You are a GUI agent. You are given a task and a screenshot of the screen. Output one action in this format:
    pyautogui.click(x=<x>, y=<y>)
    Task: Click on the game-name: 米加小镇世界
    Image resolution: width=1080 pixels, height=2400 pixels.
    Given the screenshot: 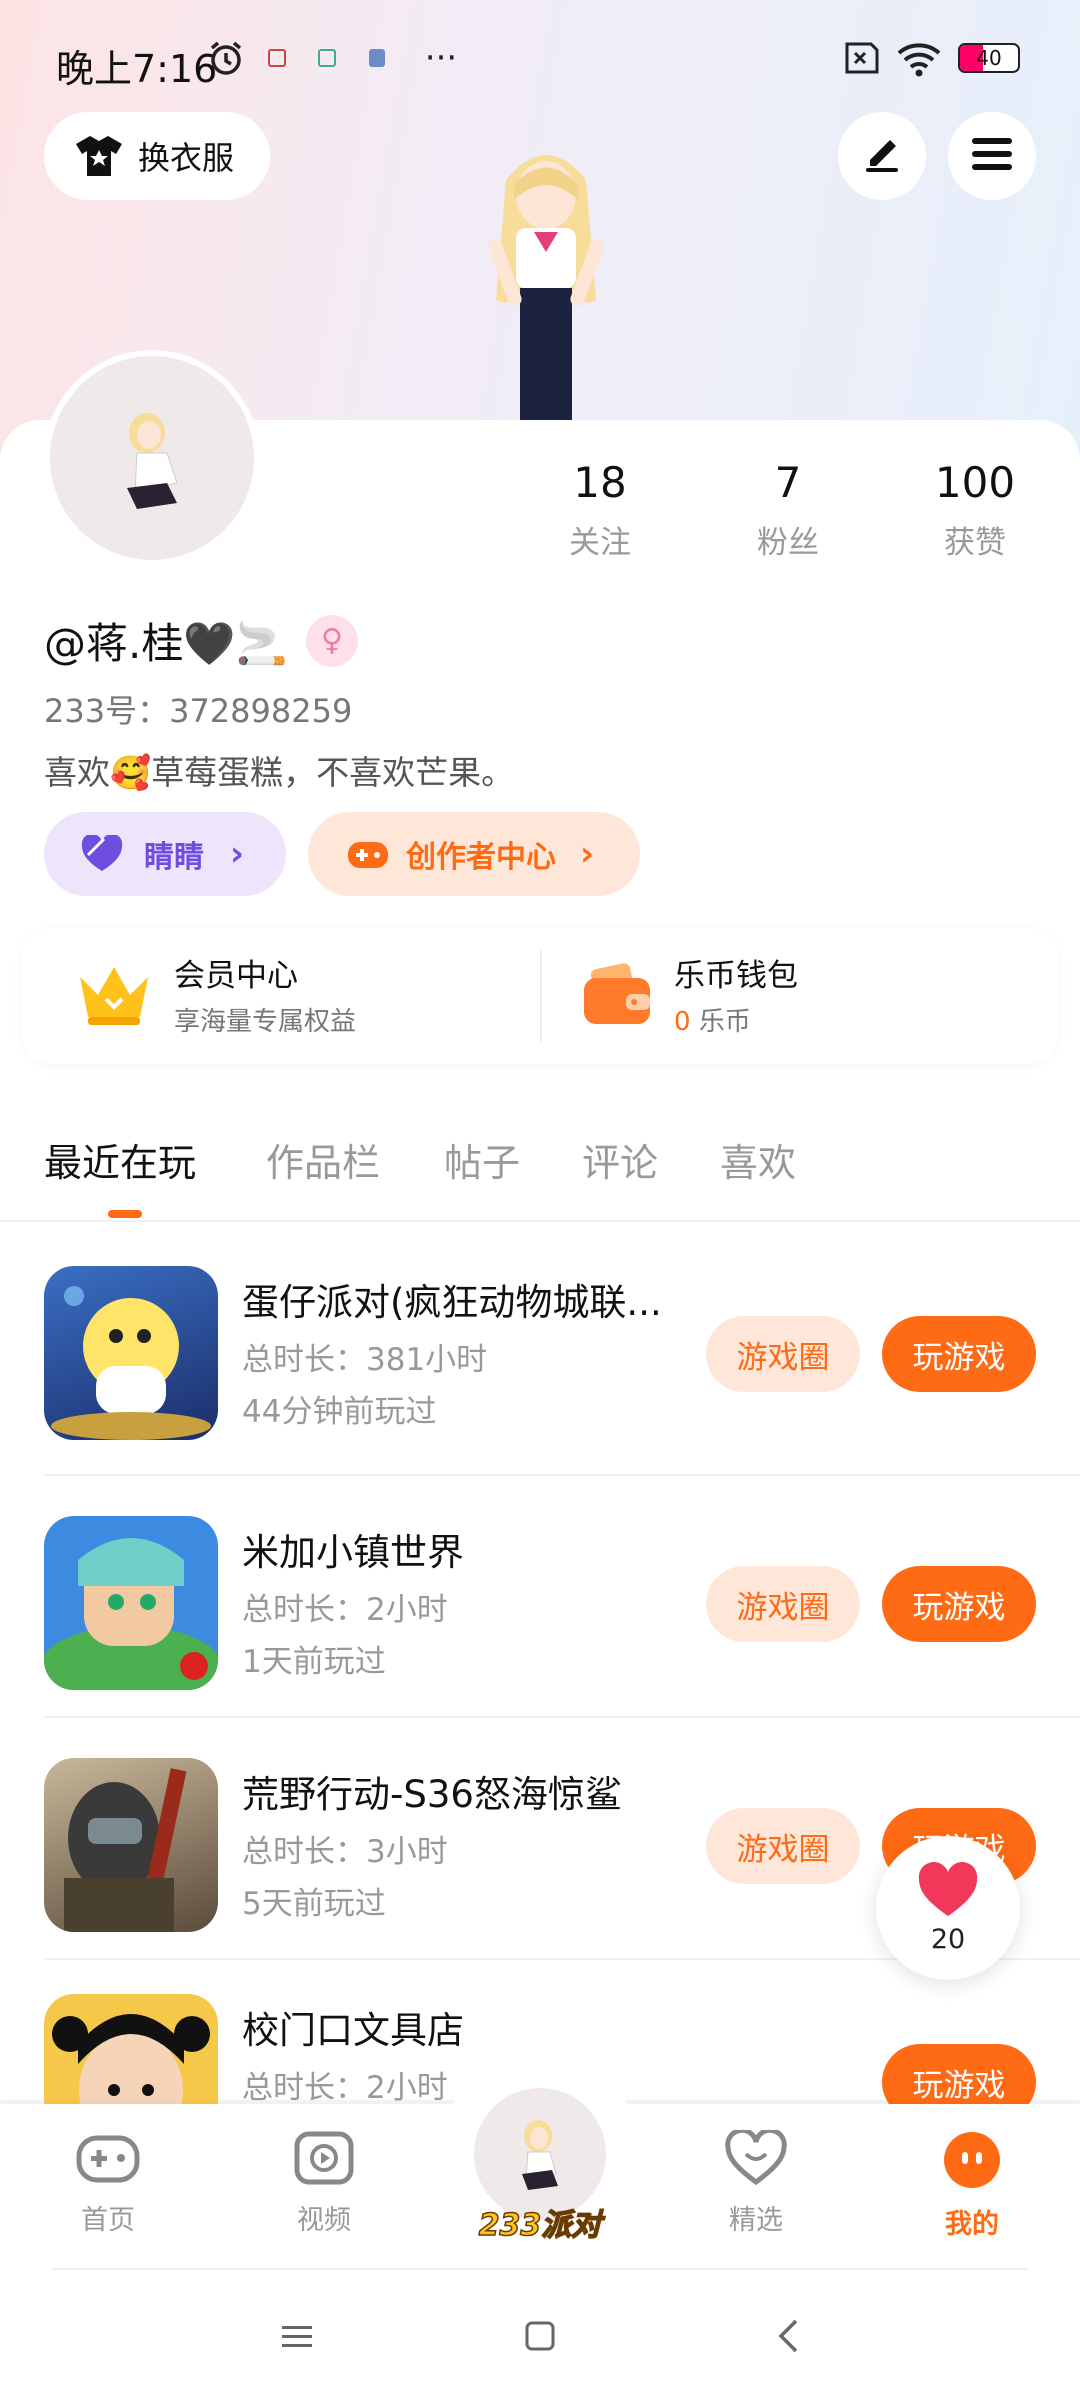 What is the action you would take?
    pyautogui.click(x=353, y=1552)
    